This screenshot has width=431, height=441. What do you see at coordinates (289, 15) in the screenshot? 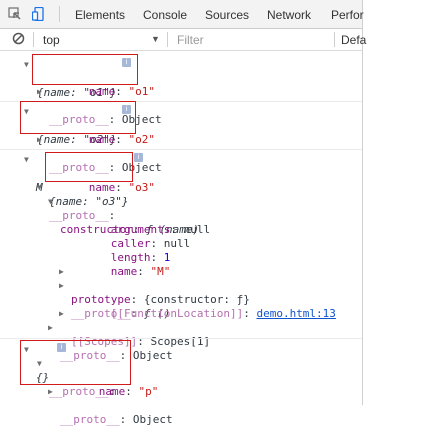
I see `tab-network: Network` at bounding box center [289, 15].